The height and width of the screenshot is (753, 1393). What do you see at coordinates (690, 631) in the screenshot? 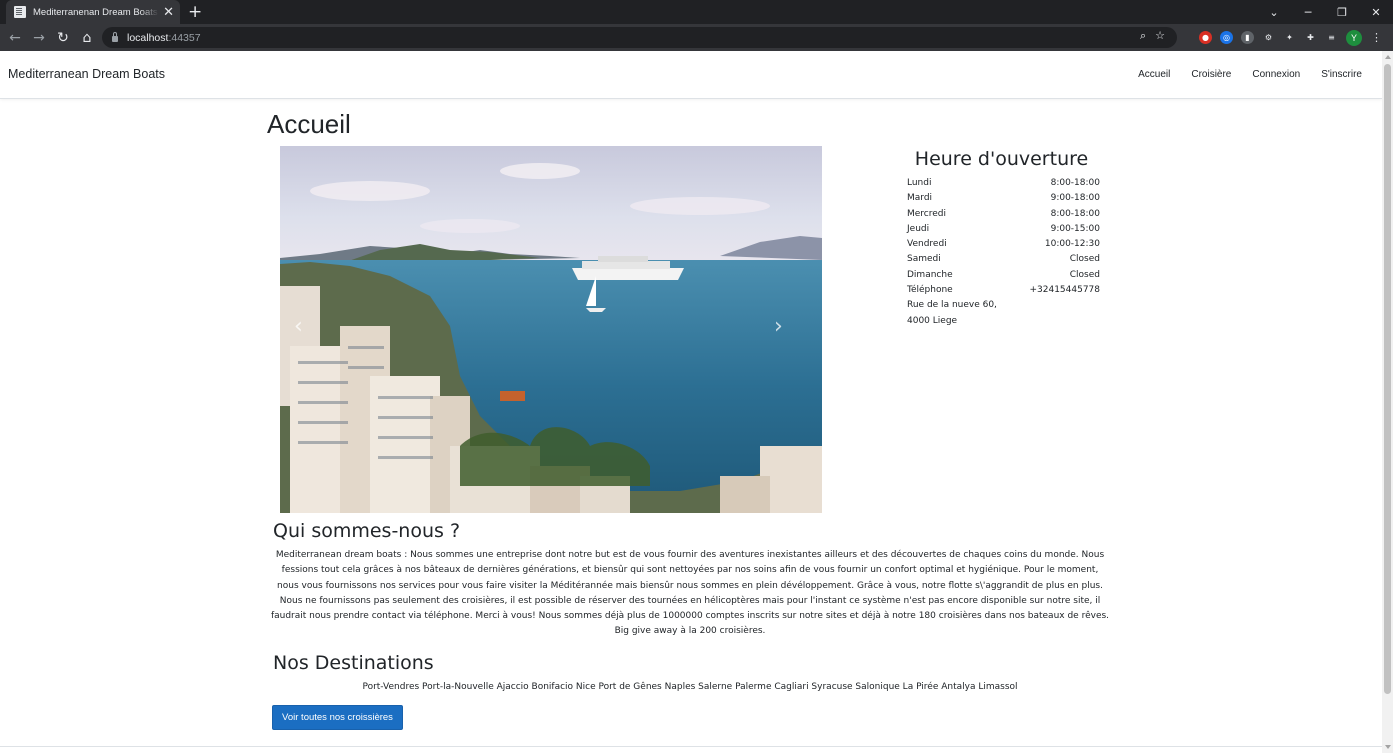
I see `giveaway-text: Big give away à la 200 croisières.` at bounding box center [690, 631].